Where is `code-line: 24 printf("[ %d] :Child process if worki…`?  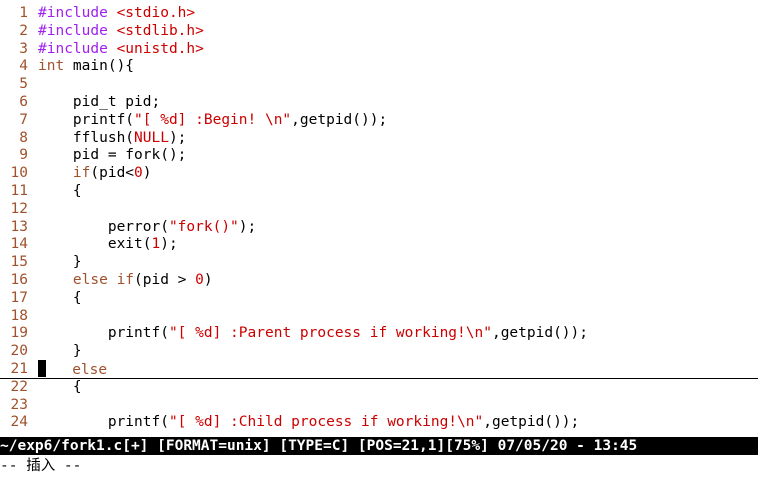 code-line: 24 printf("[ %d] :Child process if worki… is located at coordinates (379, 422).